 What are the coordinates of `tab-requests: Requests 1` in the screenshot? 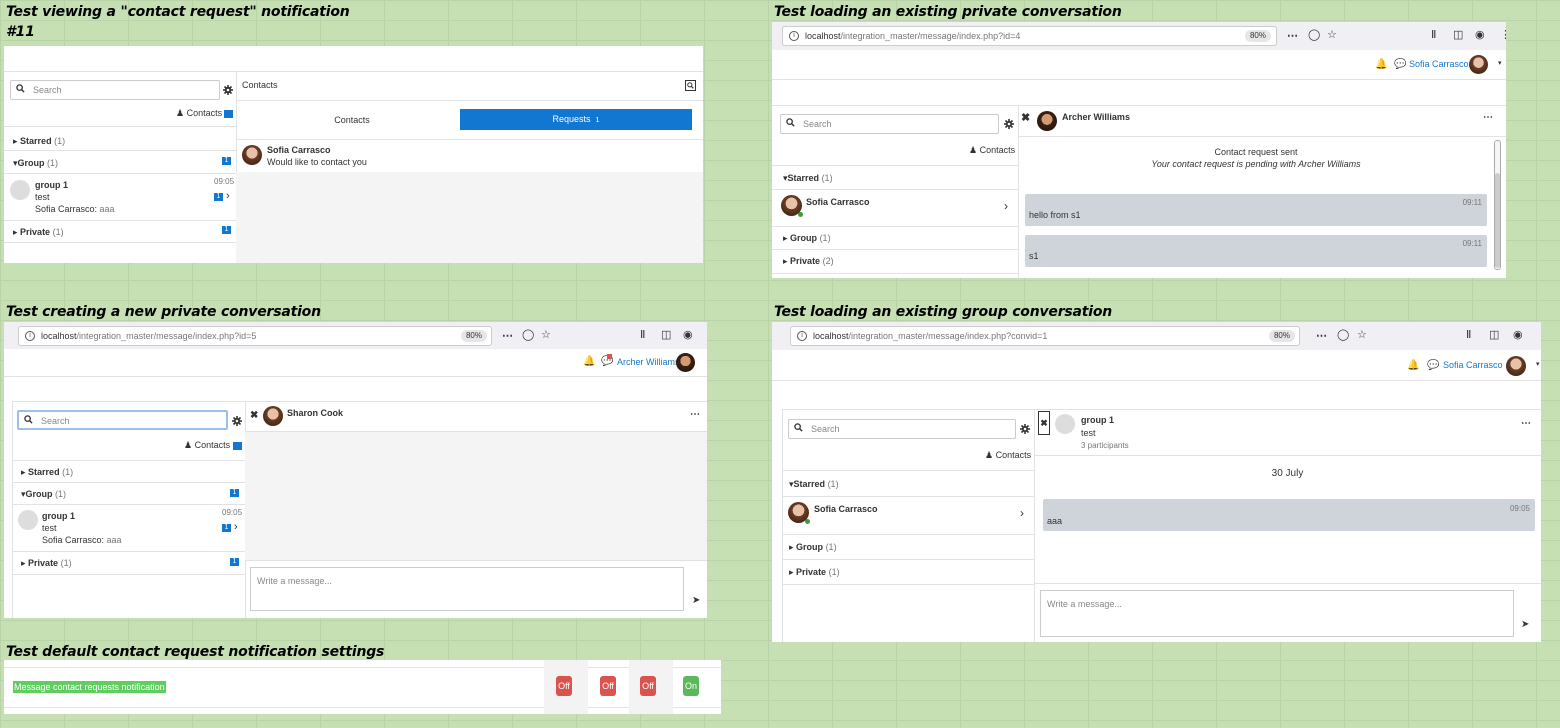 It's located at (576, 119).